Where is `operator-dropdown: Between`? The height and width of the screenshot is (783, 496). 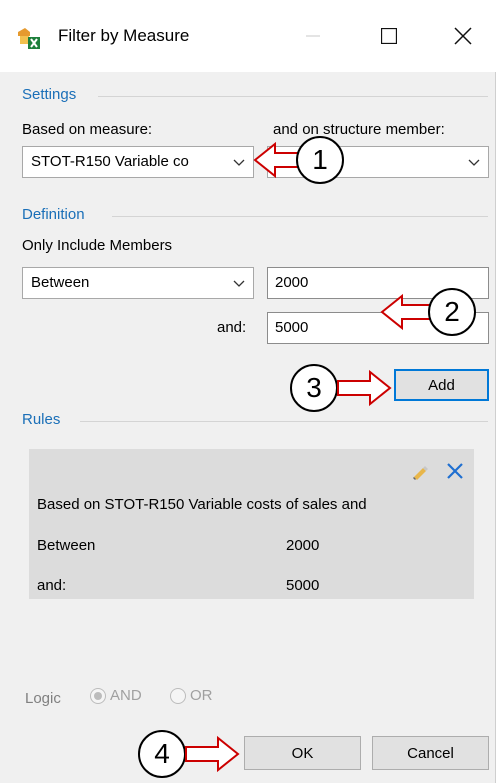
operator-dropdown: Between is located at coordinates (138, 283).